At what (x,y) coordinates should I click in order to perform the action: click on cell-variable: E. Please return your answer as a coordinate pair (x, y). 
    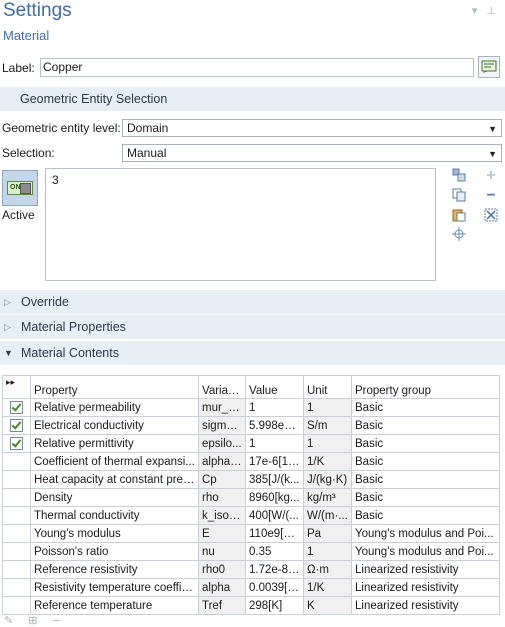
    Looking at the image, I should click on (222, 533).